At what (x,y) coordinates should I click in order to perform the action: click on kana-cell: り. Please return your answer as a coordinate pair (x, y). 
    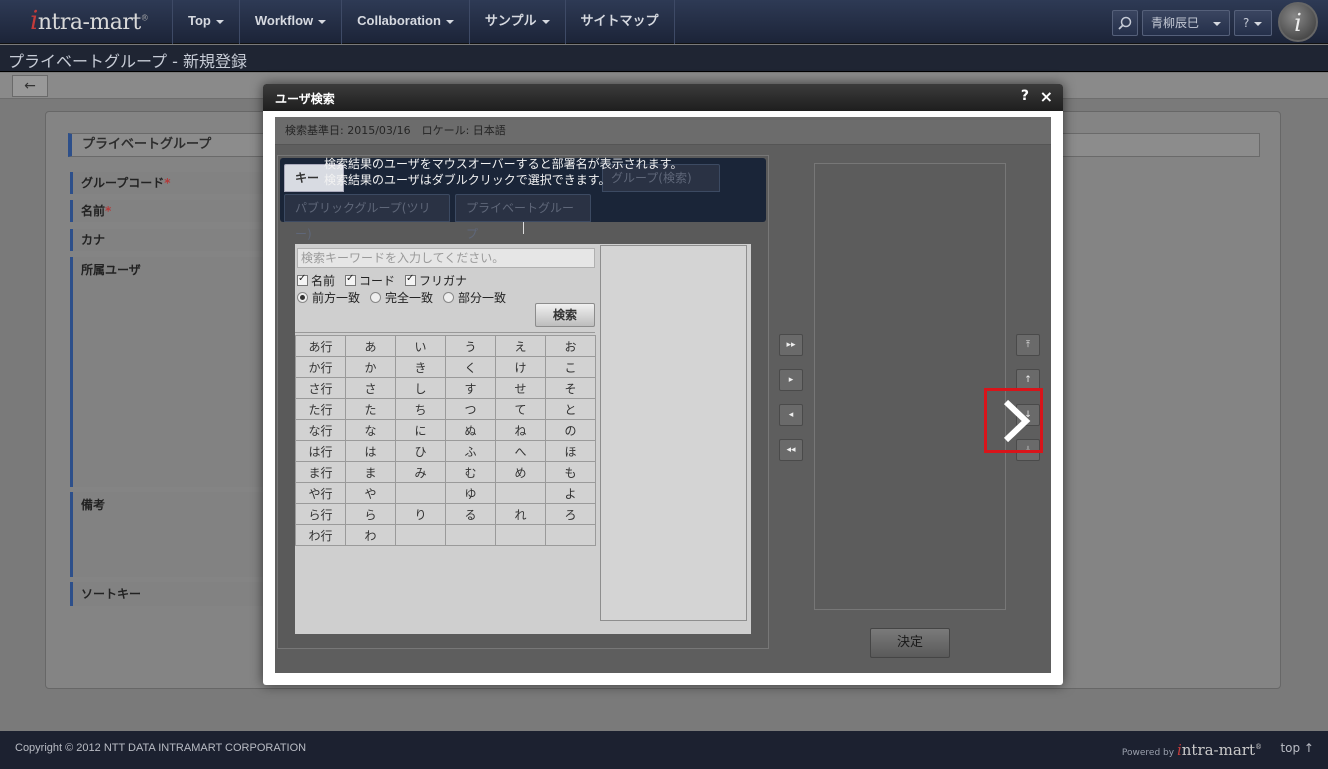
    Looking at the image, I should click on (420, 514).